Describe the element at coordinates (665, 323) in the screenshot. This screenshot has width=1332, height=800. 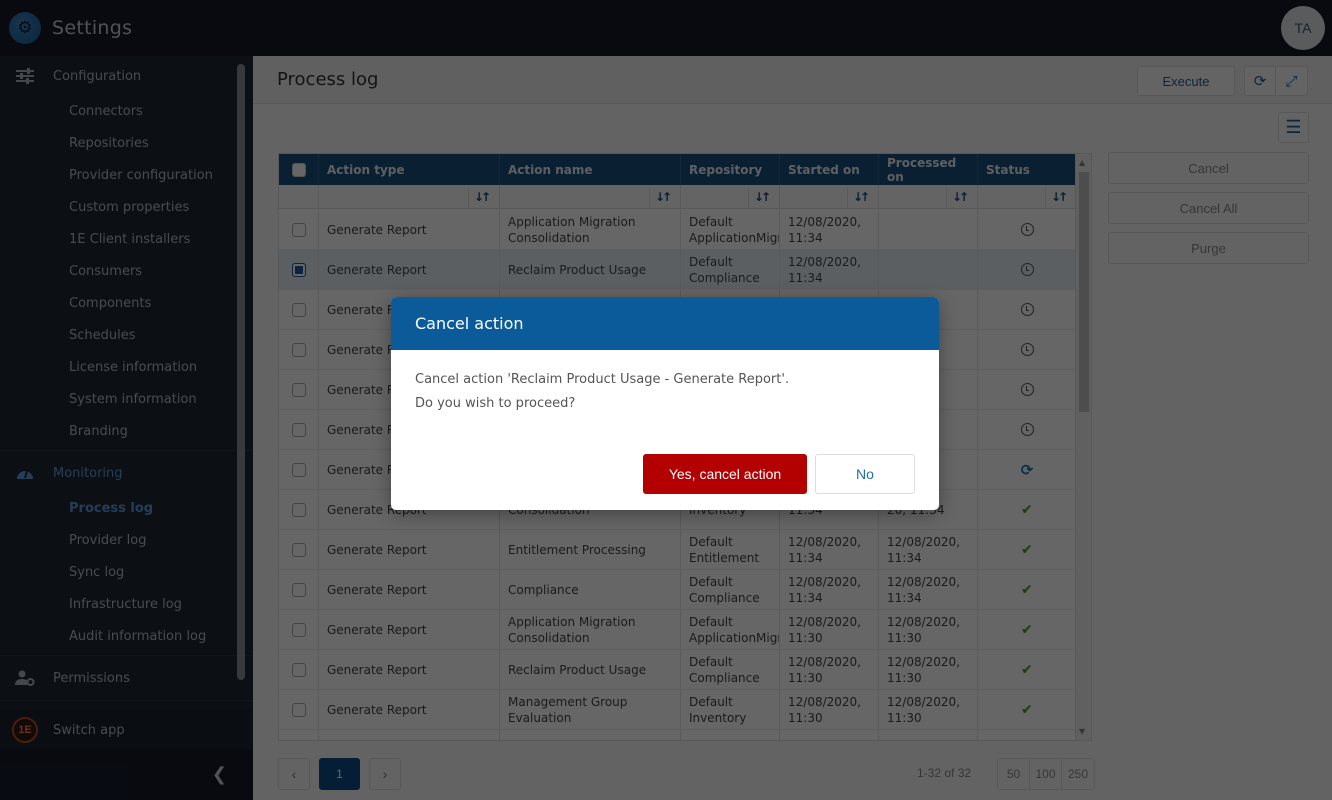
I see `dialog-title: Cancel action` at that location.